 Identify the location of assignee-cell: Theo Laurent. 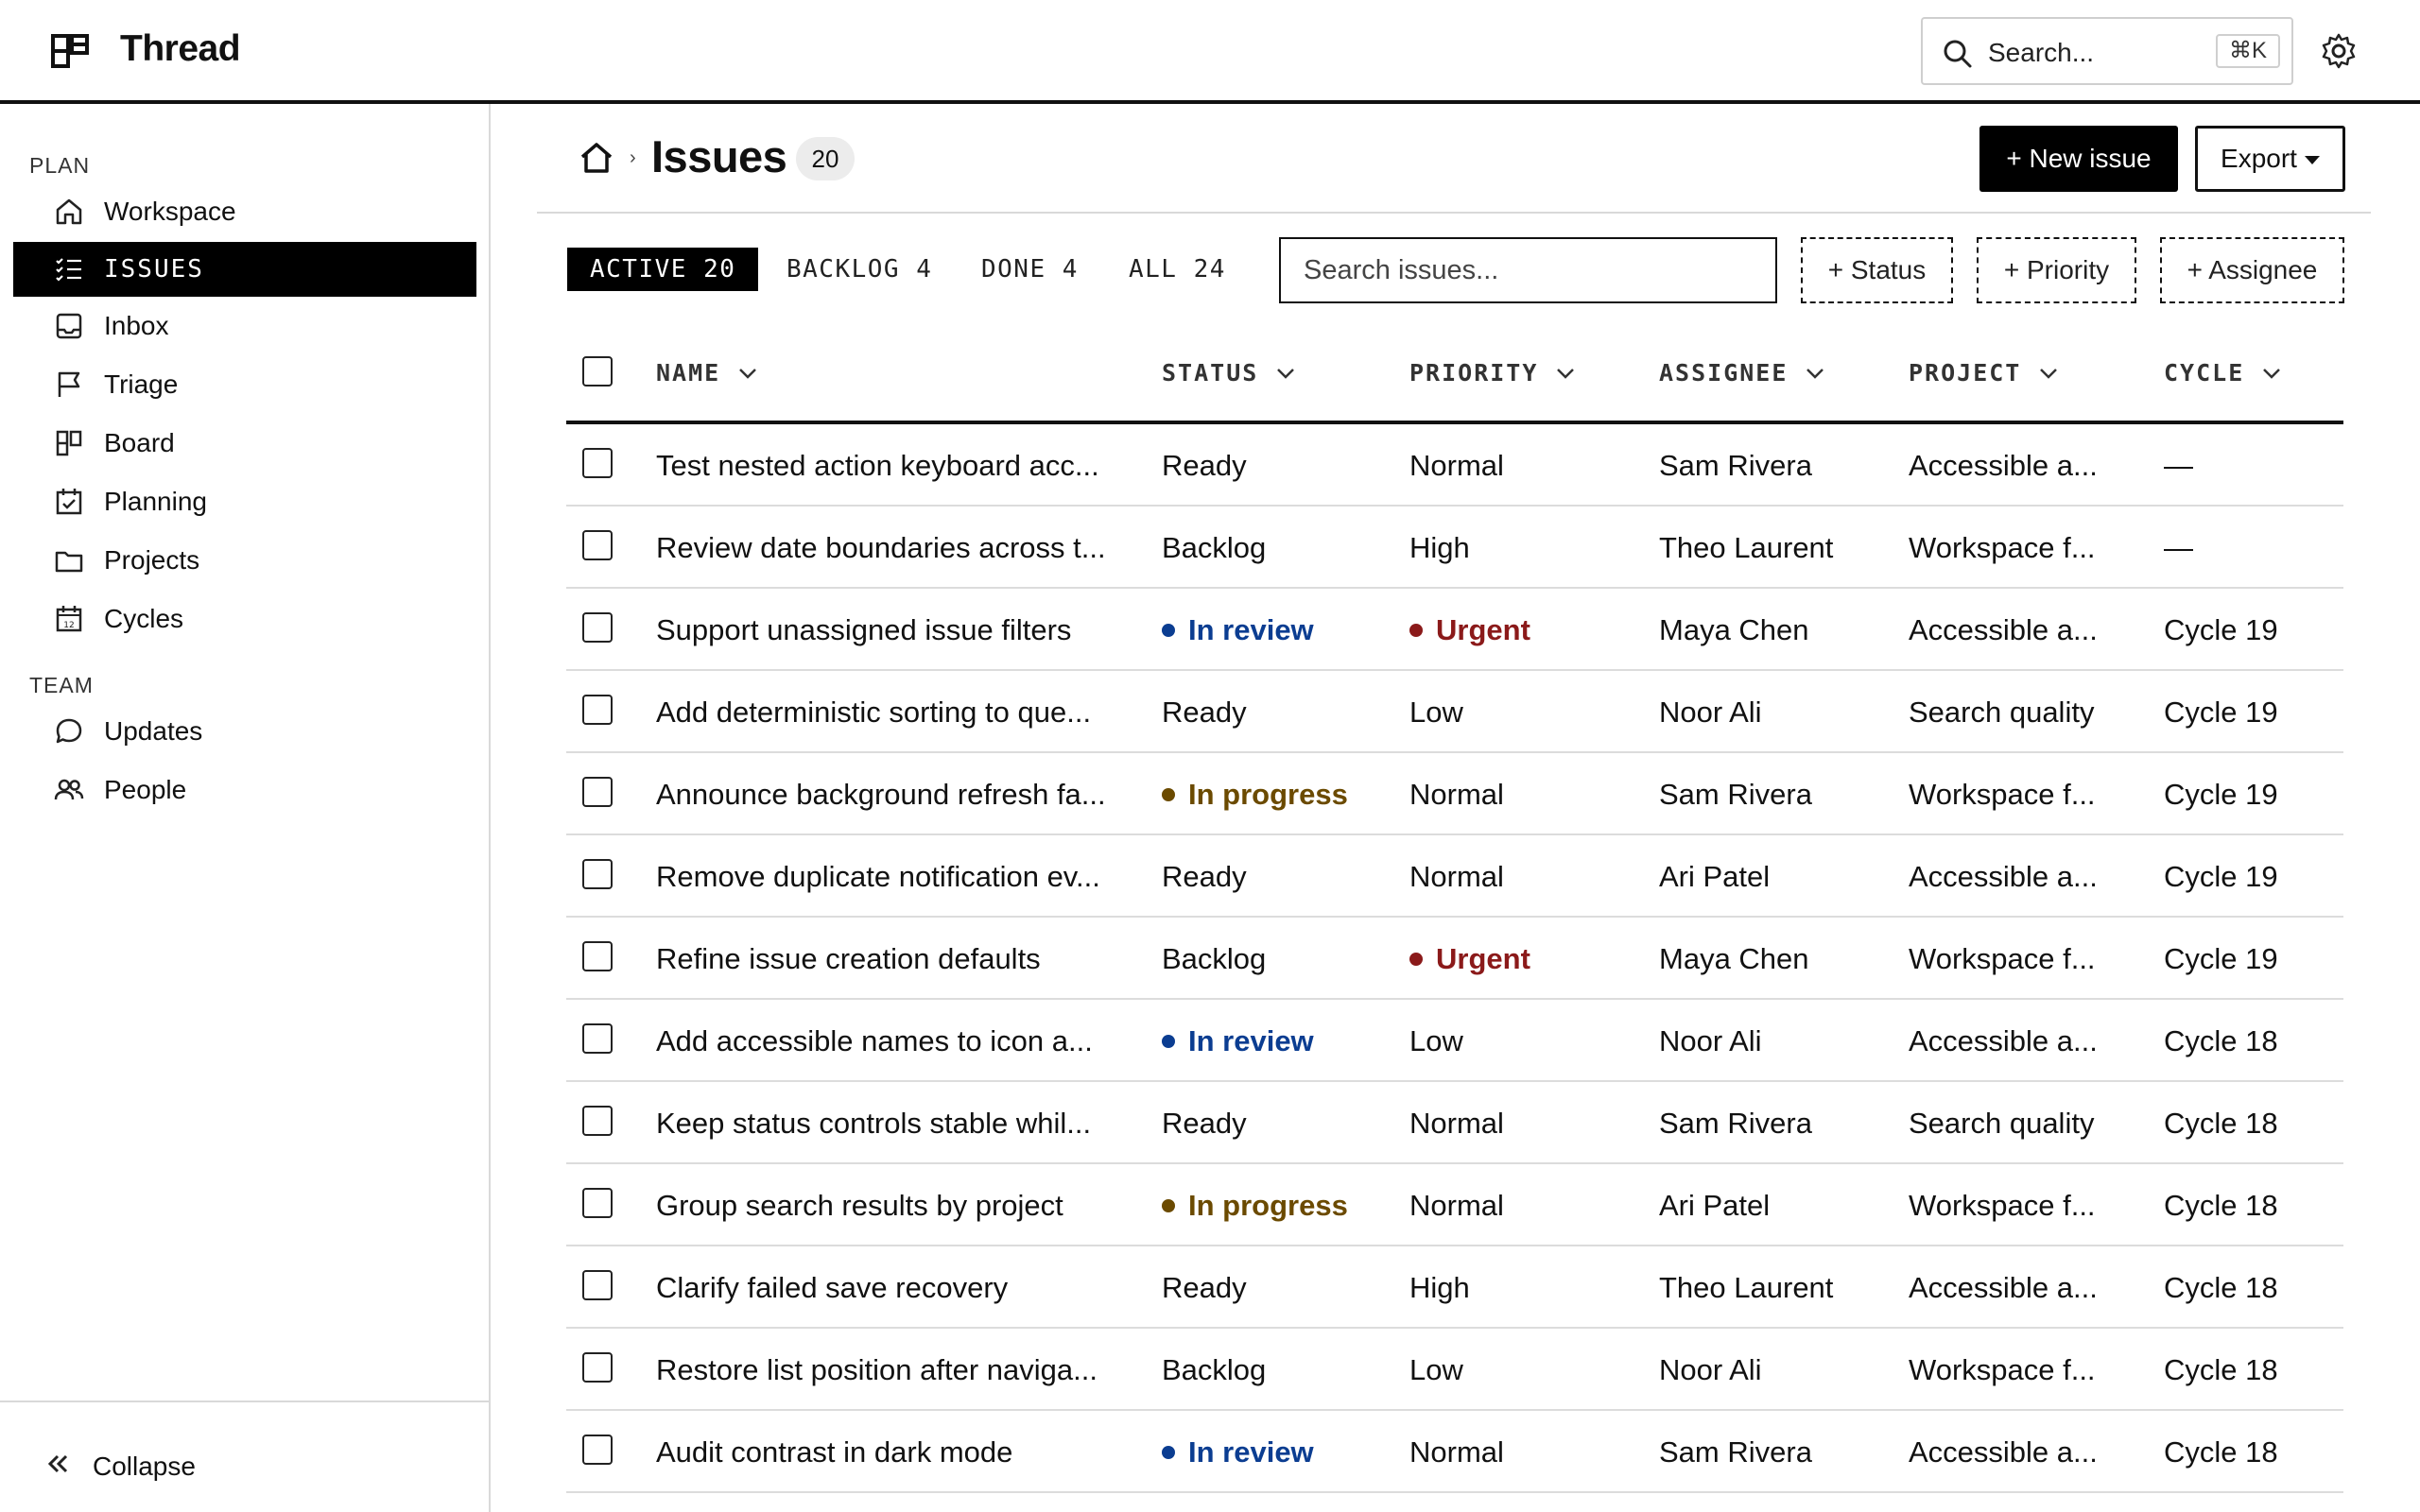
(1746, 547).